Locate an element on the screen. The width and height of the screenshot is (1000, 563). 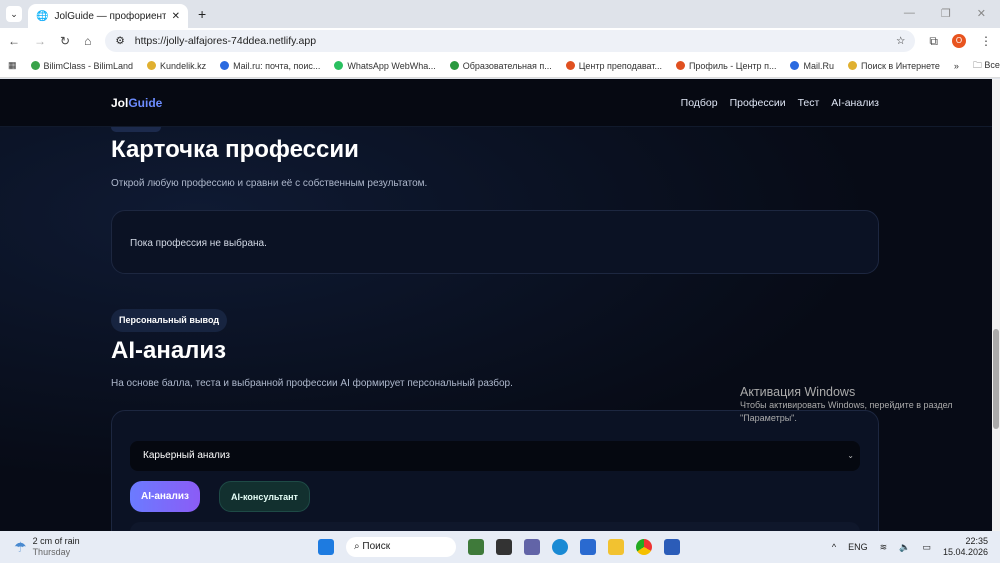
profile-avatar: O is located at coordinates (959, 41).